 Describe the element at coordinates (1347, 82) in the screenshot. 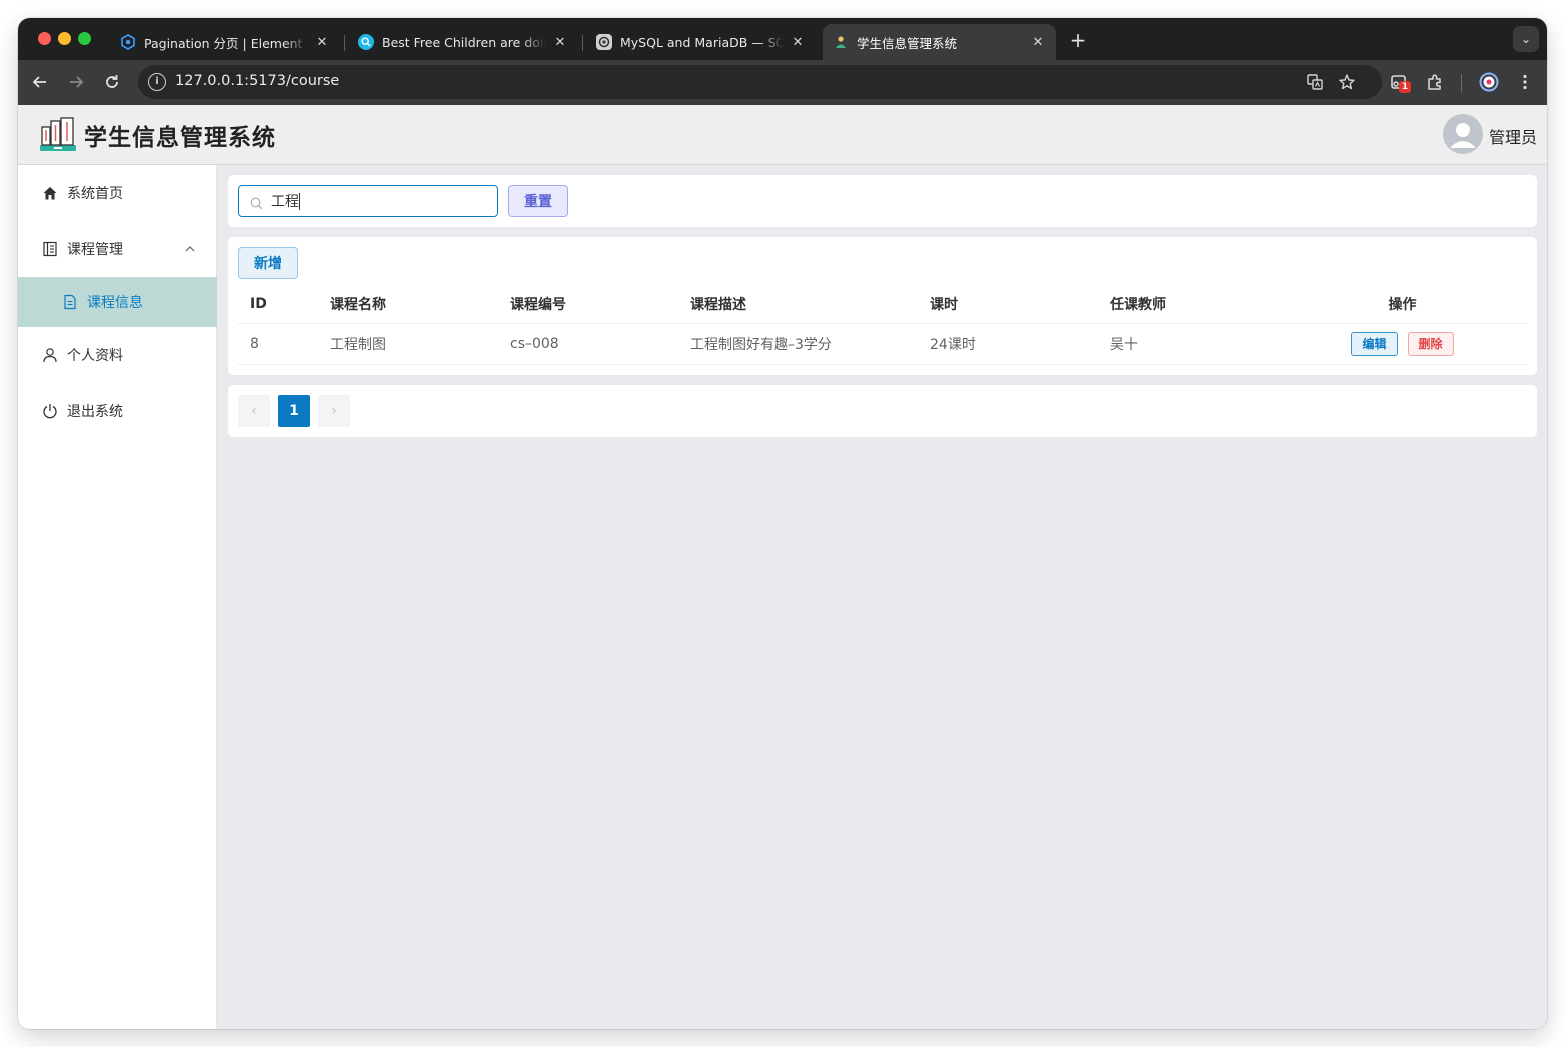

I see `bookmark-star-icon` at that location.